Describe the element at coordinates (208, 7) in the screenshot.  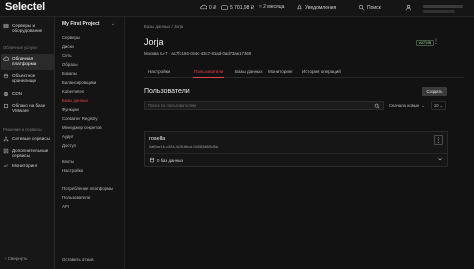
I see `balance-indicator: 0 ₽` at that location.